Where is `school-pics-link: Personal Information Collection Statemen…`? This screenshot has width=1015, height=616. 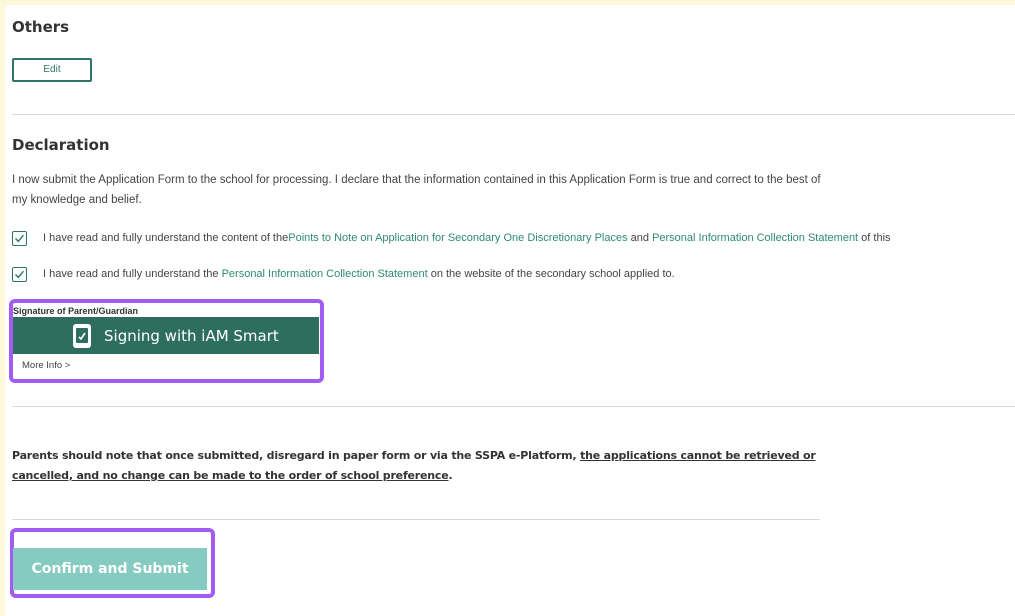
school-pics-link: Personal Information Collection Statemen… is located at coordinates (325, 274).